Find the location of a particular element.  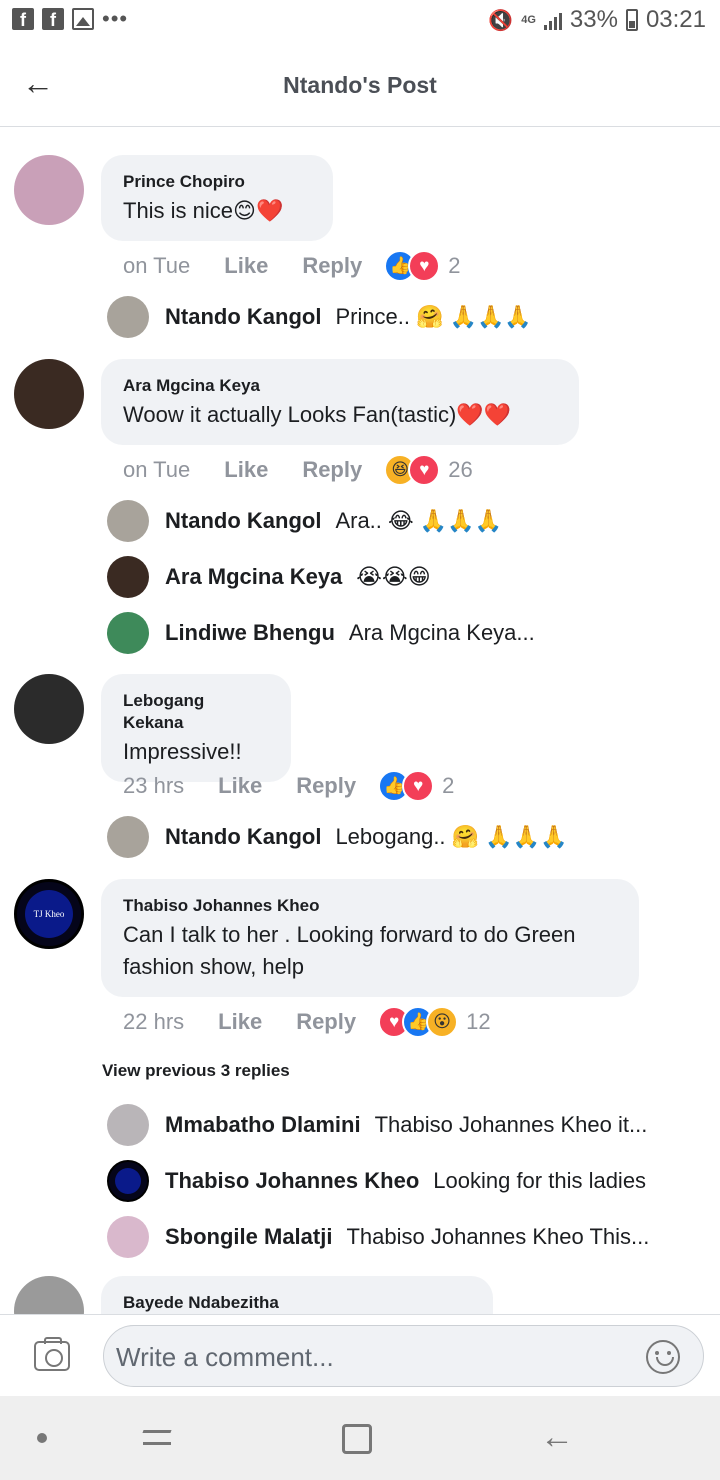

system-nav-bar: ← is located at coordinates (360, 1438).